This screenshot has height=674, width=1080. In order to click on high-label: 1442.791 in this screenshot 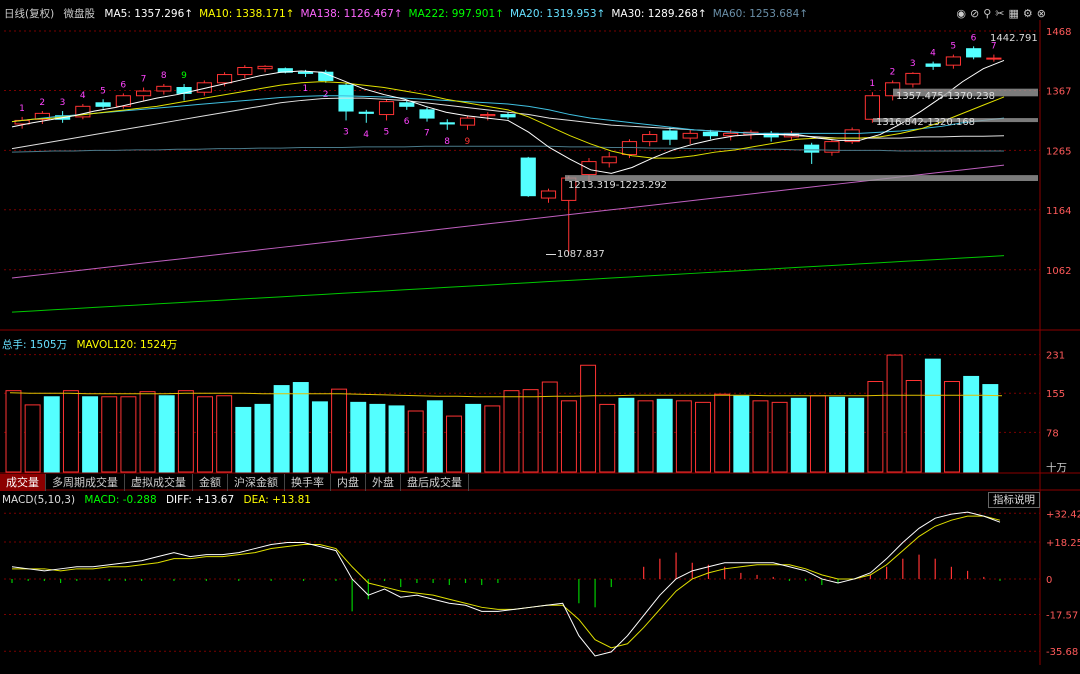, I will do `click(1014, 38)`.